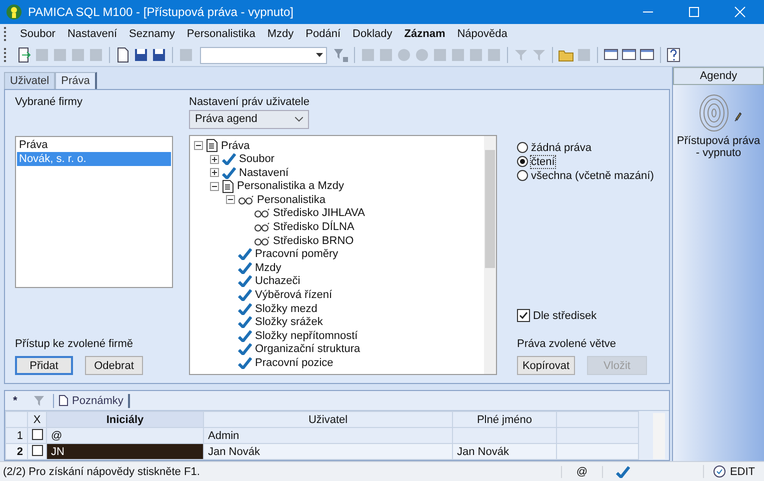  What do you see at coordinates (719, 471) in the screenshot?
I see `check-circle-icon` at bounding box center [719, 471].